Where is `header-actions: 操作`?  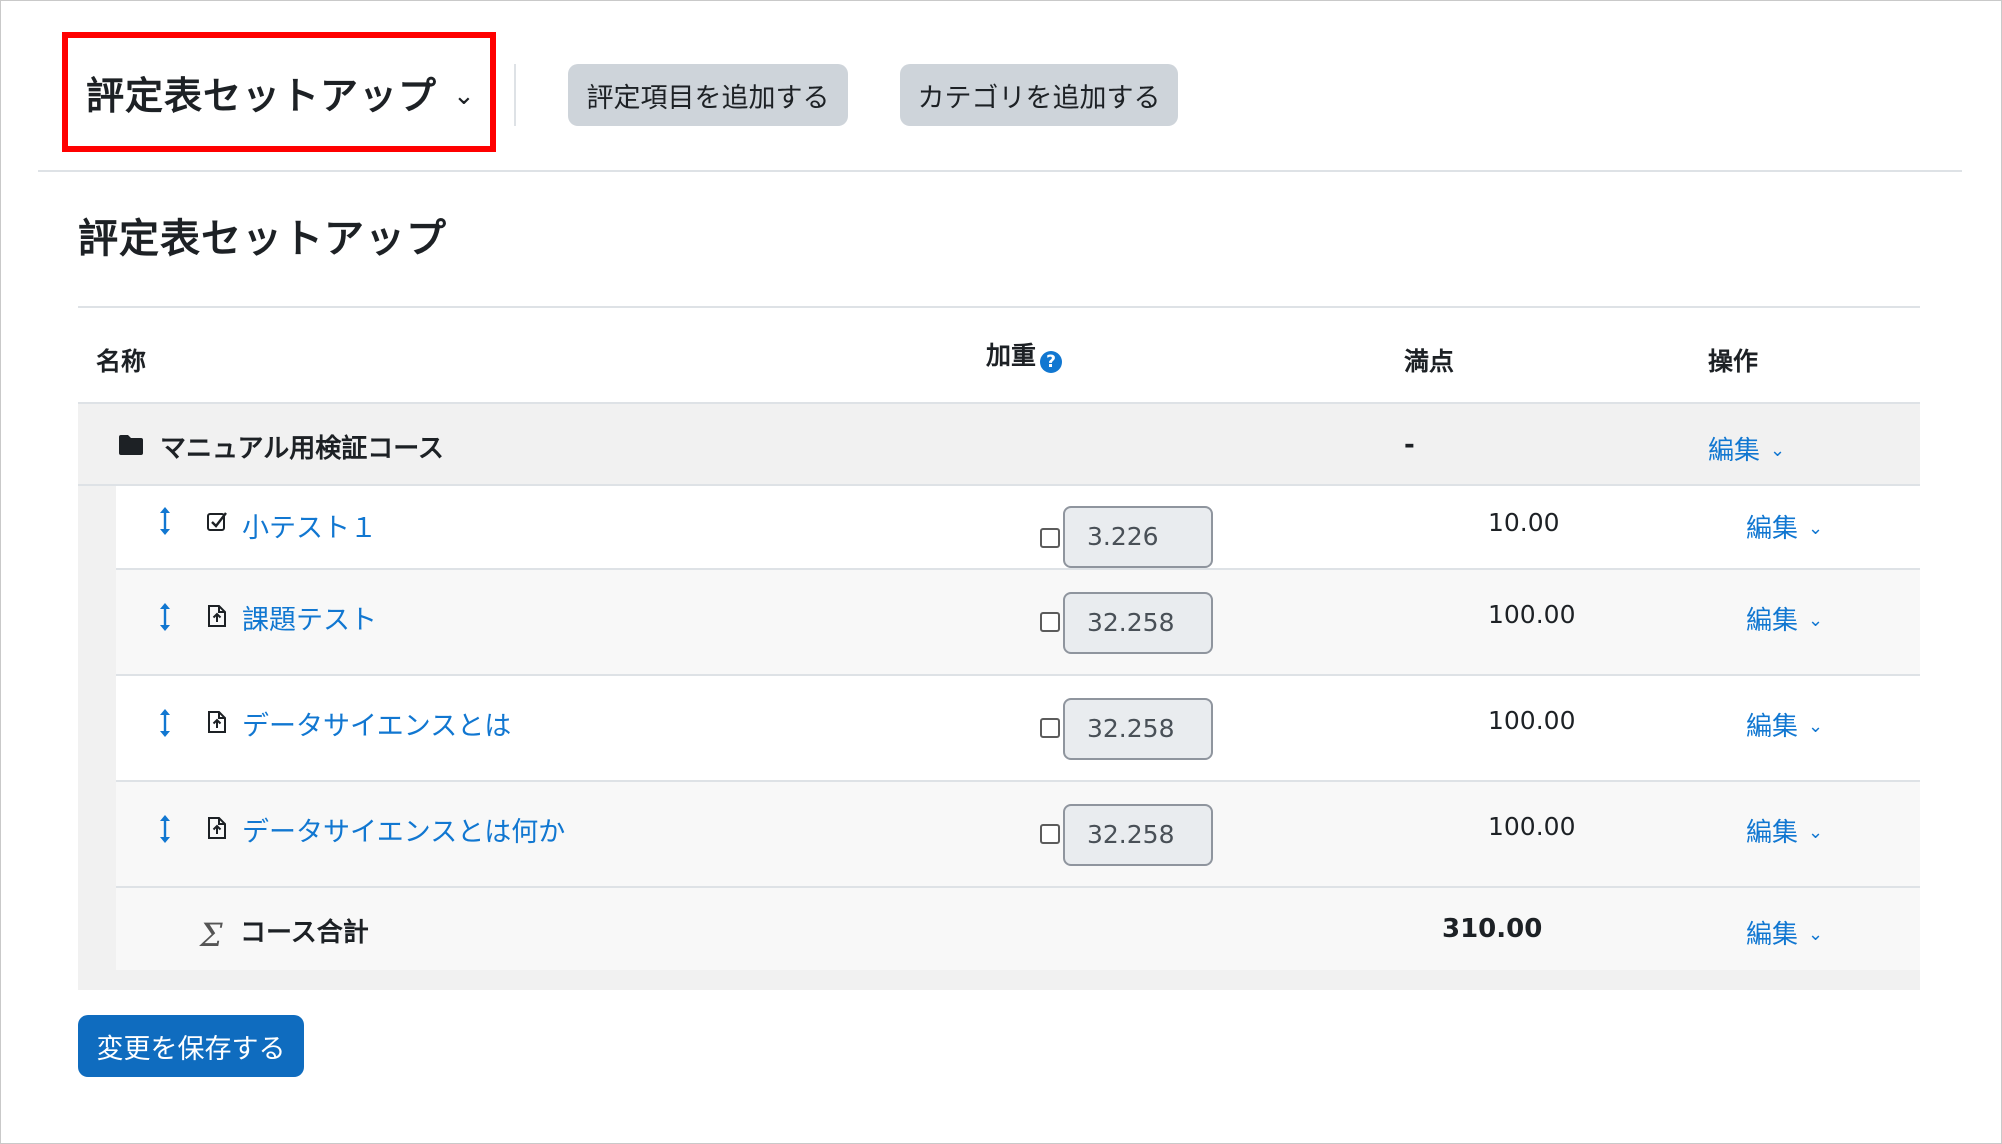
header-actions: 操作 is located at coordinates (1733, 361).